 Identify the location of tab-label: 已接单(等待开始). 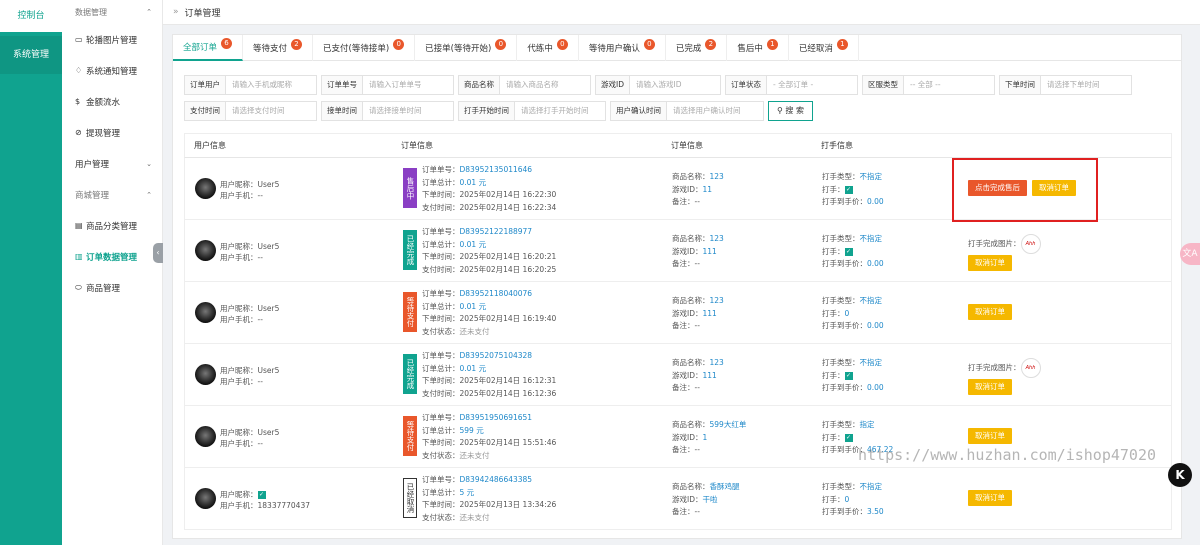
(458, 49).